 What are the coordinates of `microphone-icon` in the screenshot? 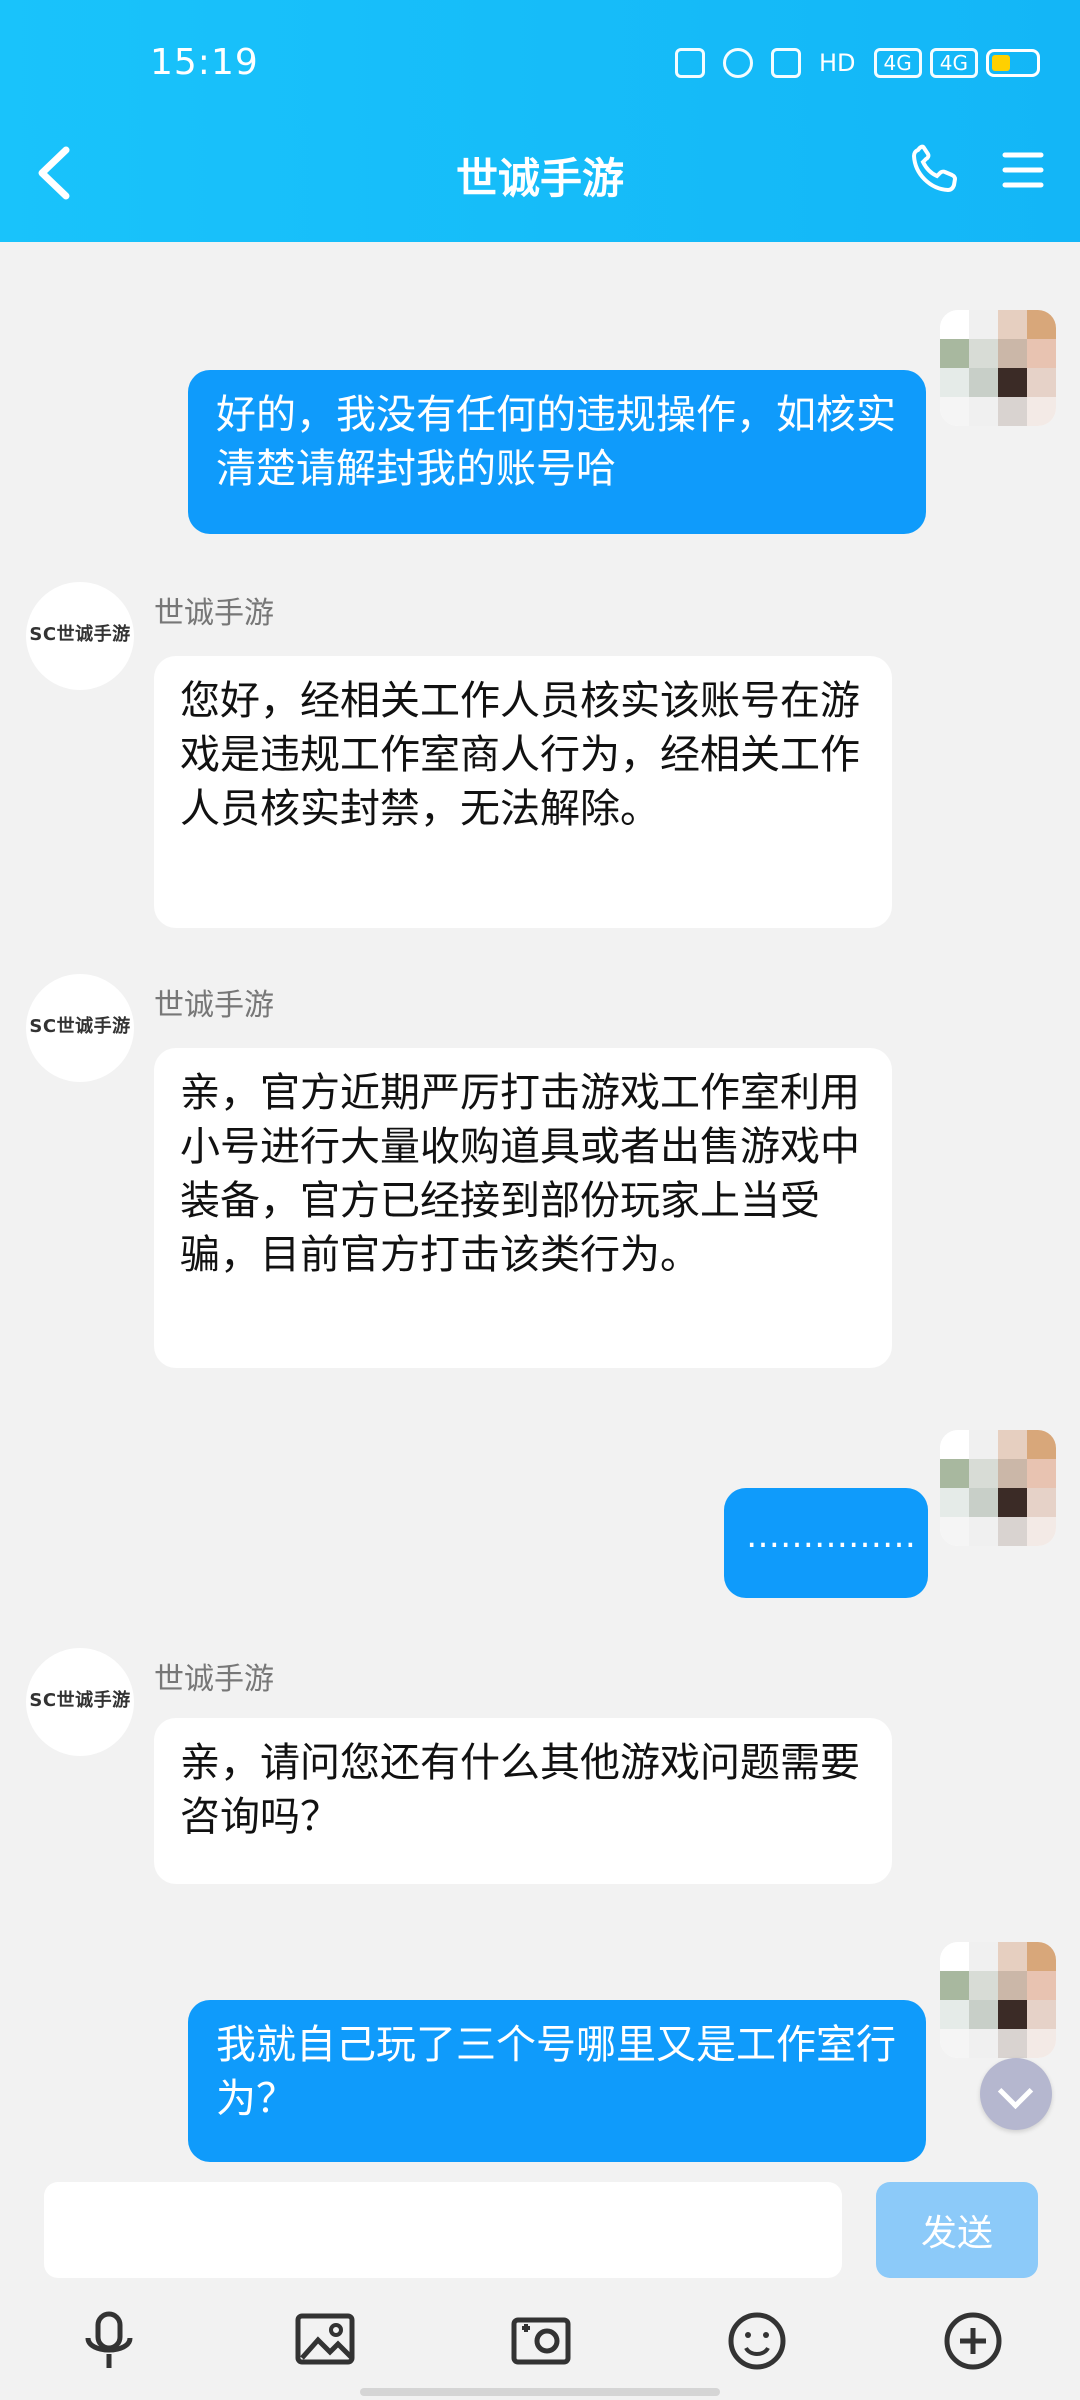 It's located at (109, 2341).